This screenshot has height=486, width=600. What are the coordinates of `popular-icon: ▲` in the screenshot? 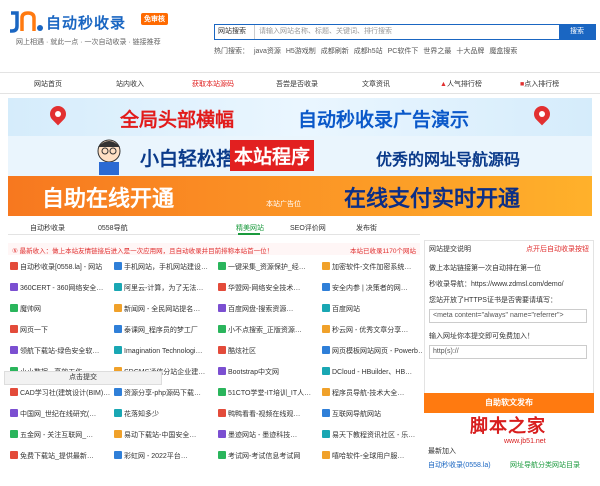 It's located at (443, 84).